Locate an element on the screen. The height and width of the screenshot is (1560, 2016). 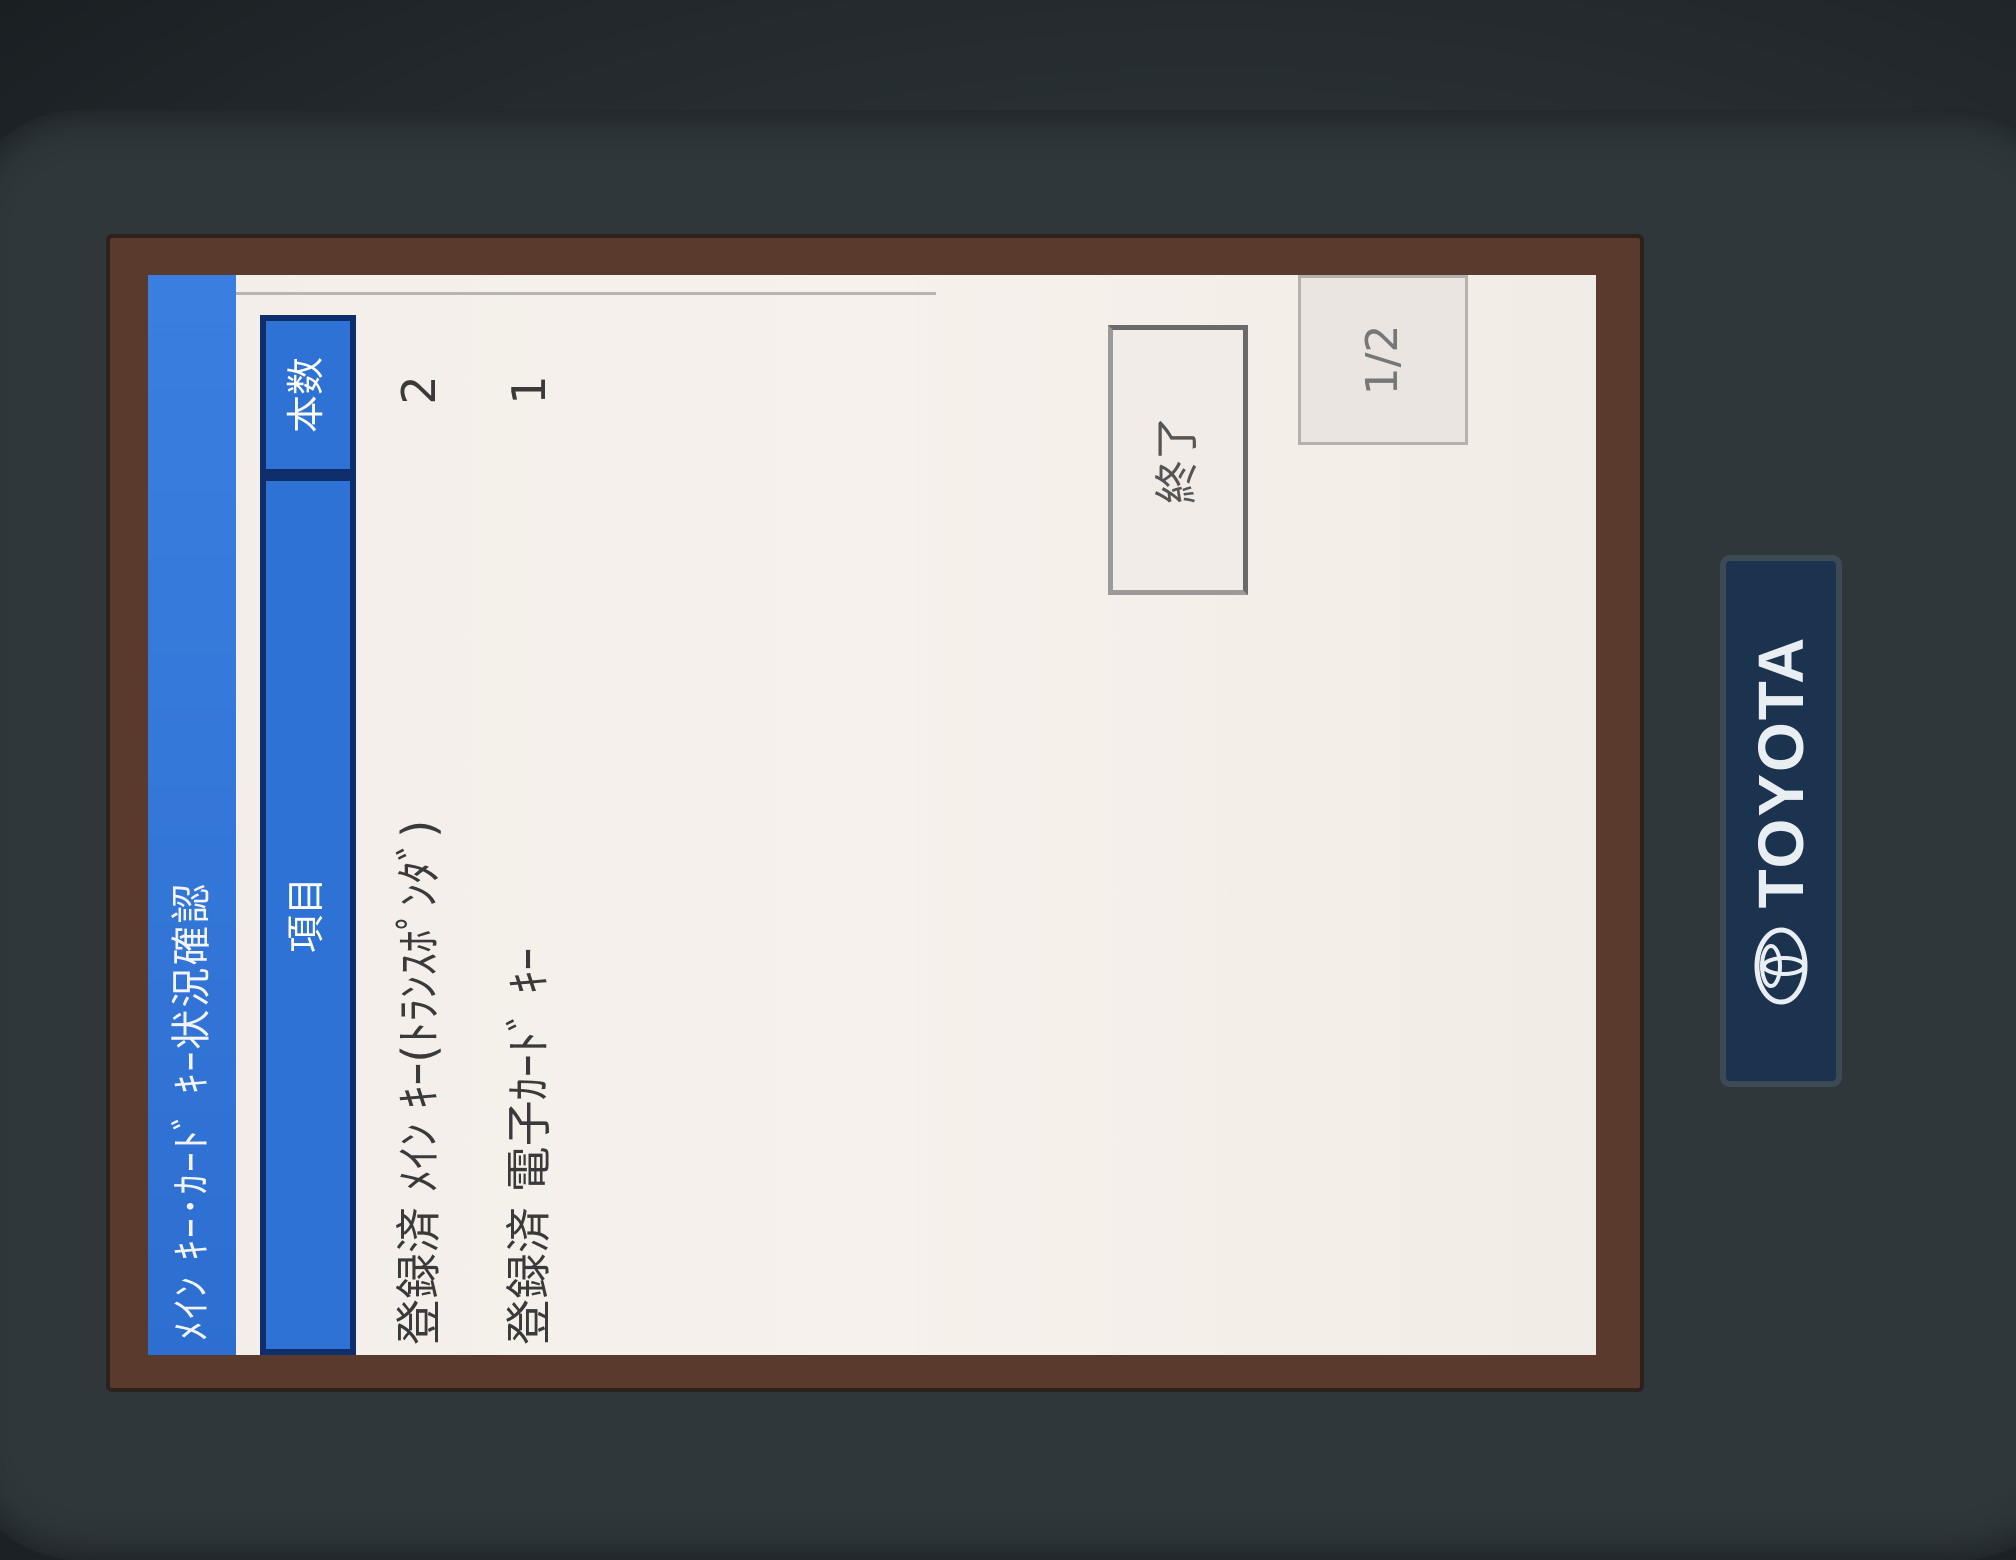
page-indicator-button: 1/2 is located at coordinates (1383, 360).